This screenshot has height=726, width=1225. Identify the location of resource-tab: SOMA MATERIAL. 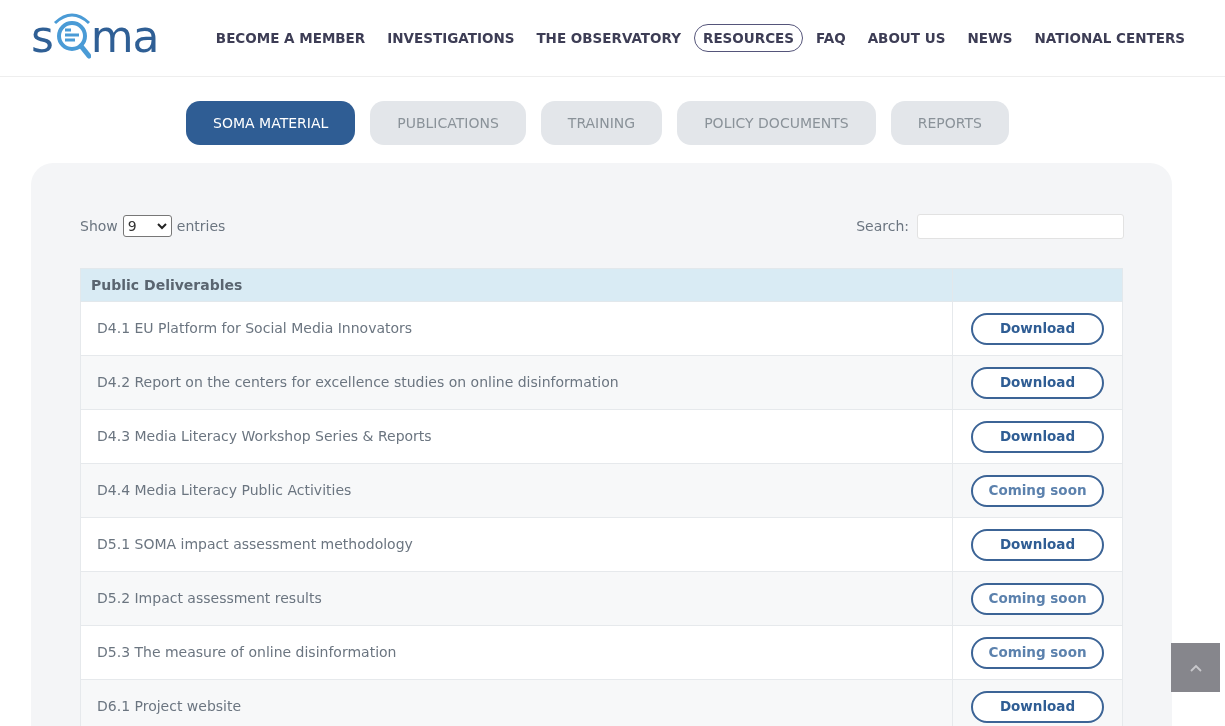
(271, 123).